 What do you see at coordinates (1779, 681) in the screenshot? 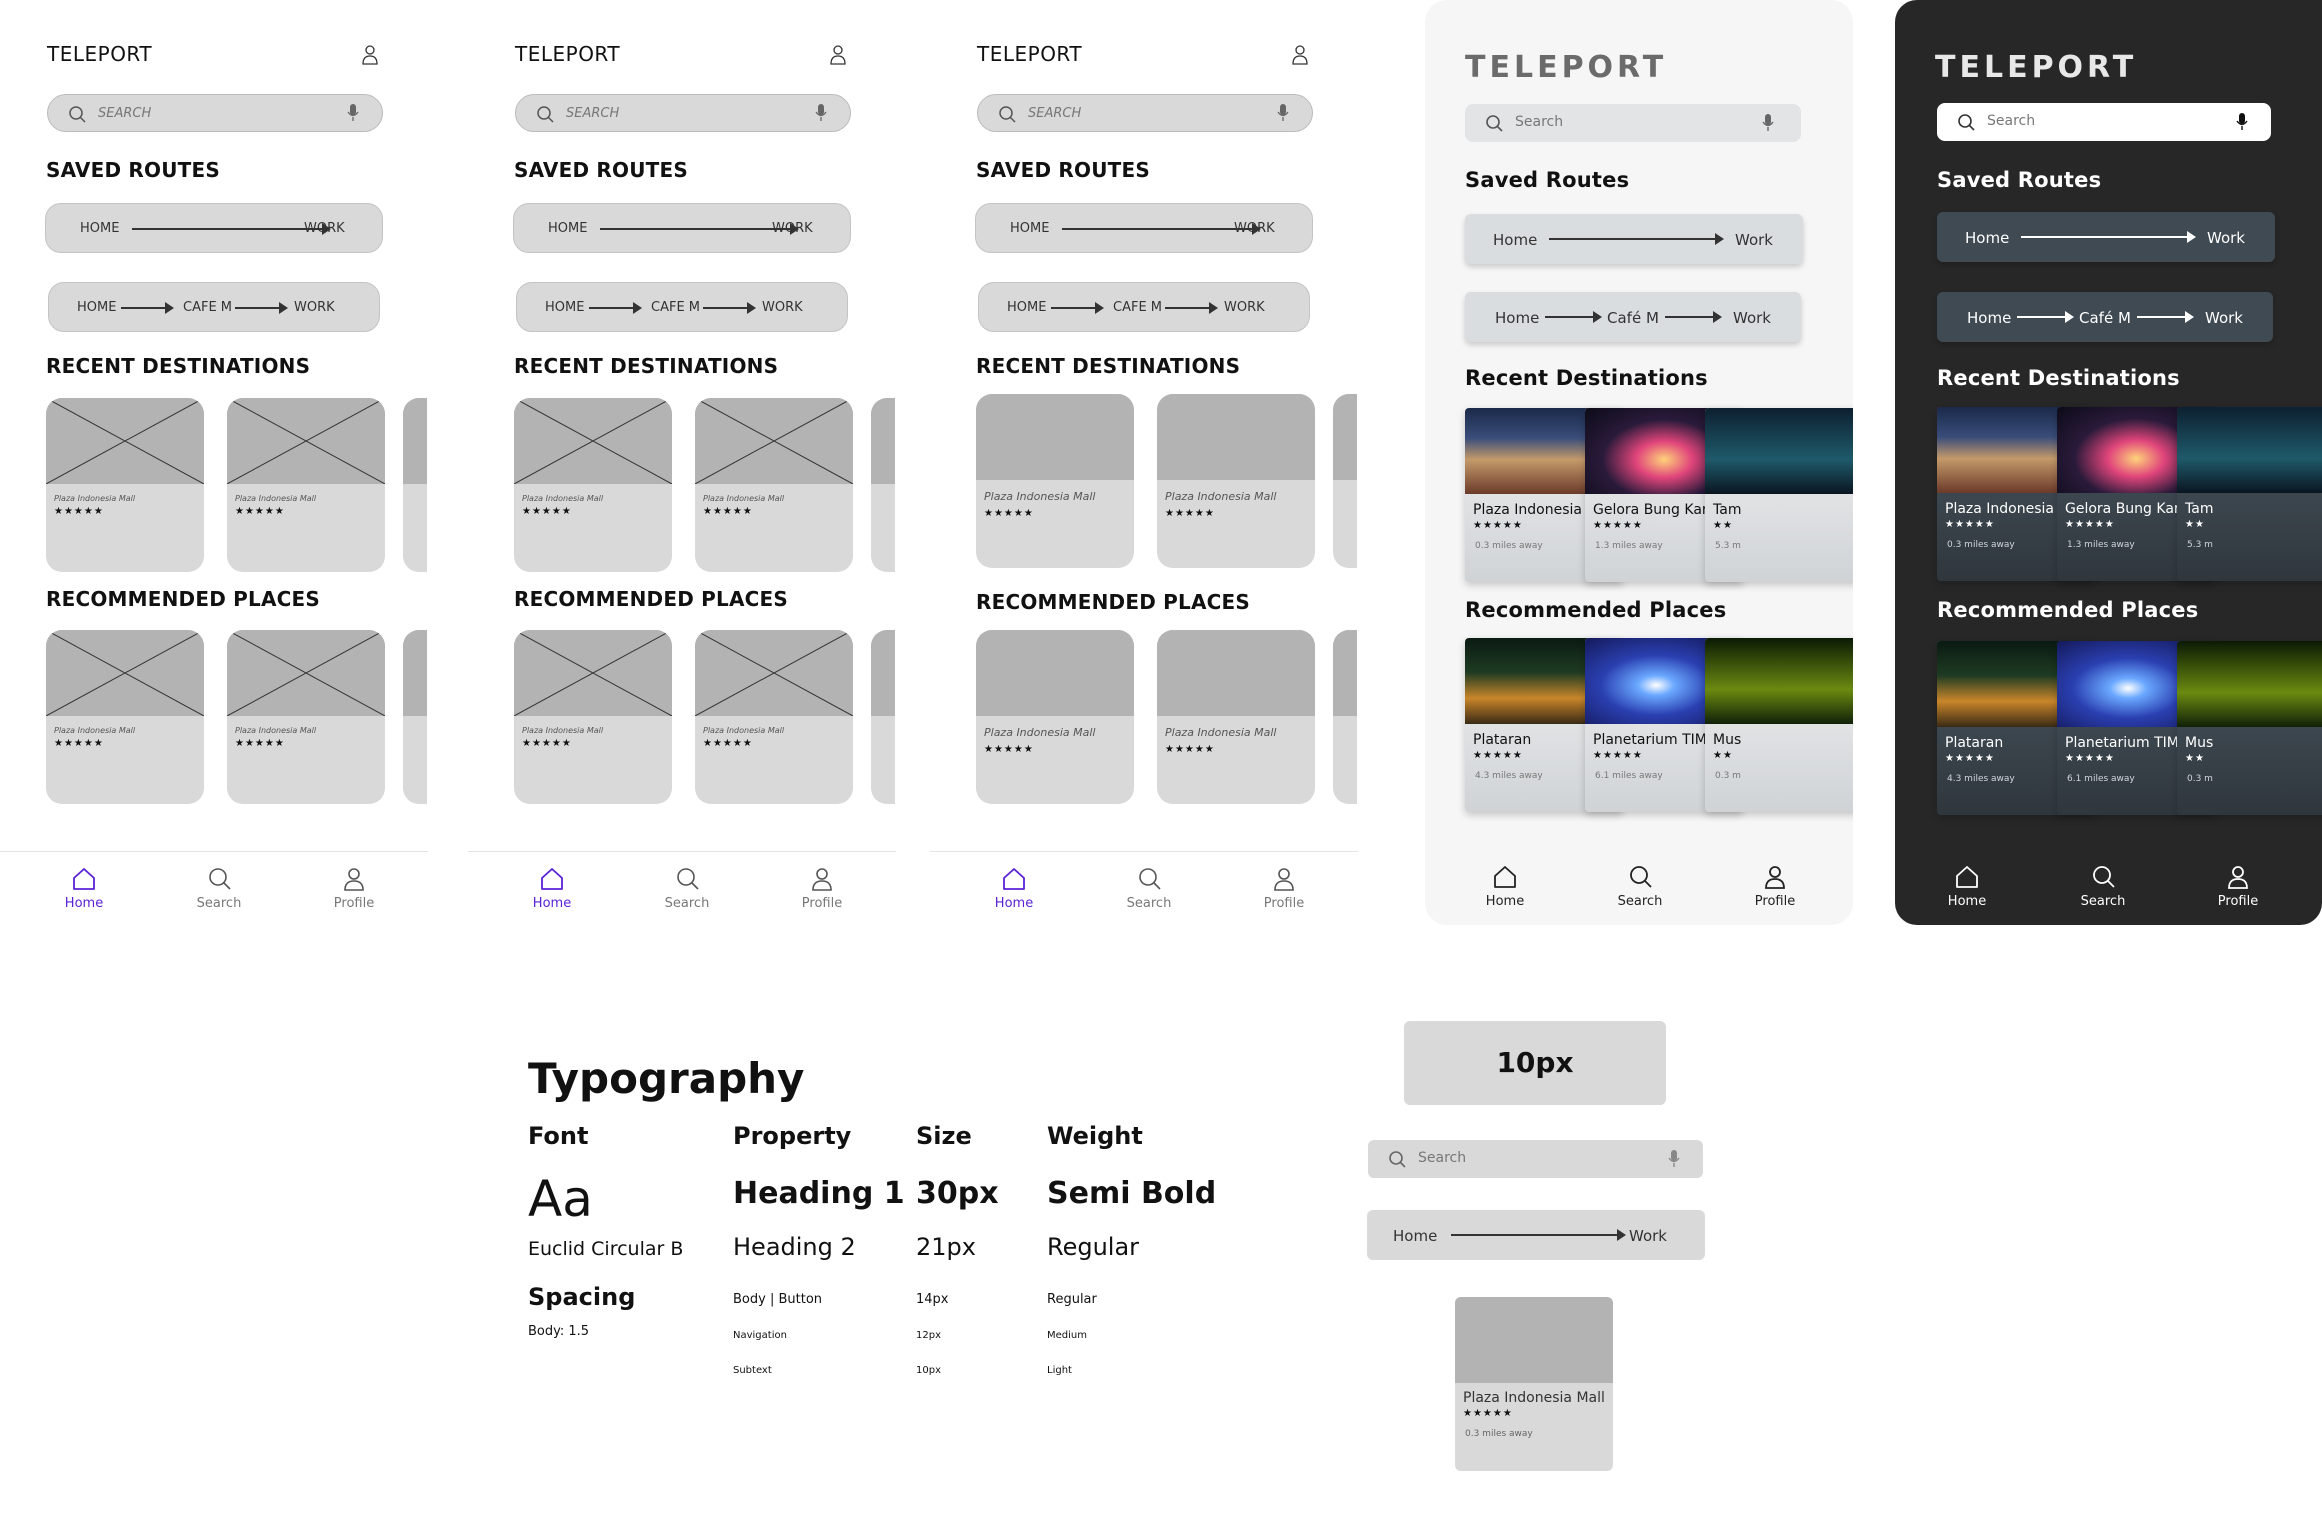
I see `place-photo` at bounding box center [1779, 681].